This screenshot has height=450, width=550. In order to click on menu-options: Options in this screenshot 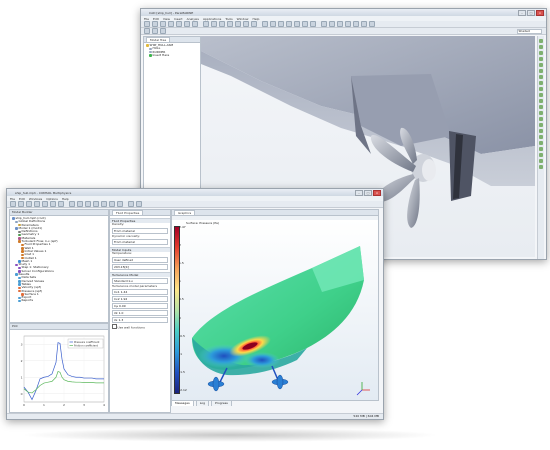, I will do `click(52, 199)`.